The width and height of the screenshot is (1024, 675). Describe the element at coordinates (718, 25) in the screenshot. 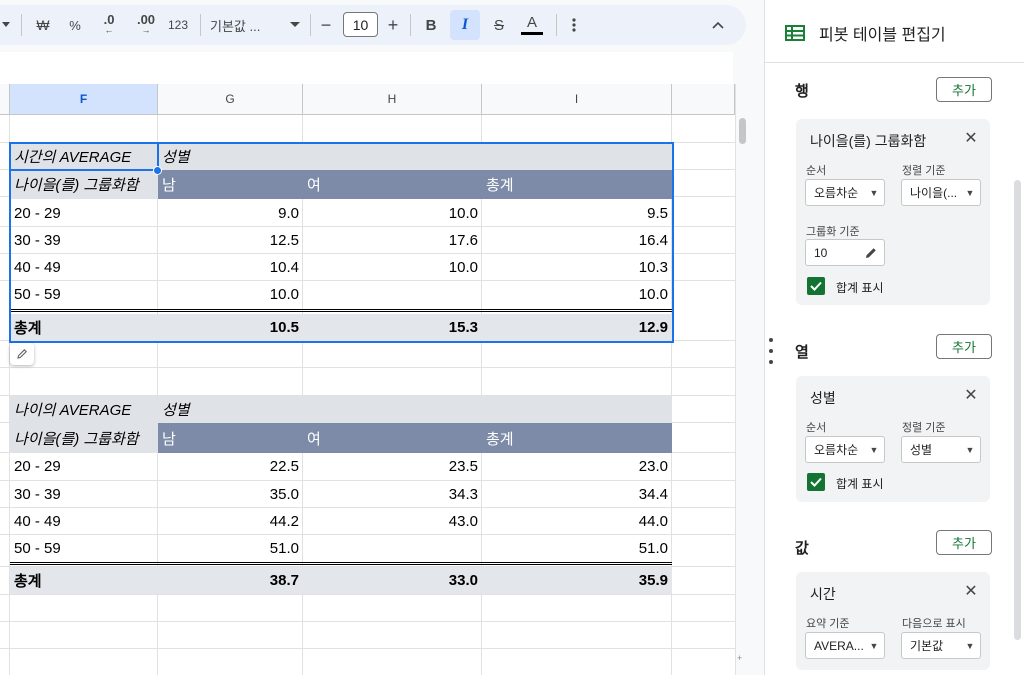

I see `chevron-up-icon` at that location.